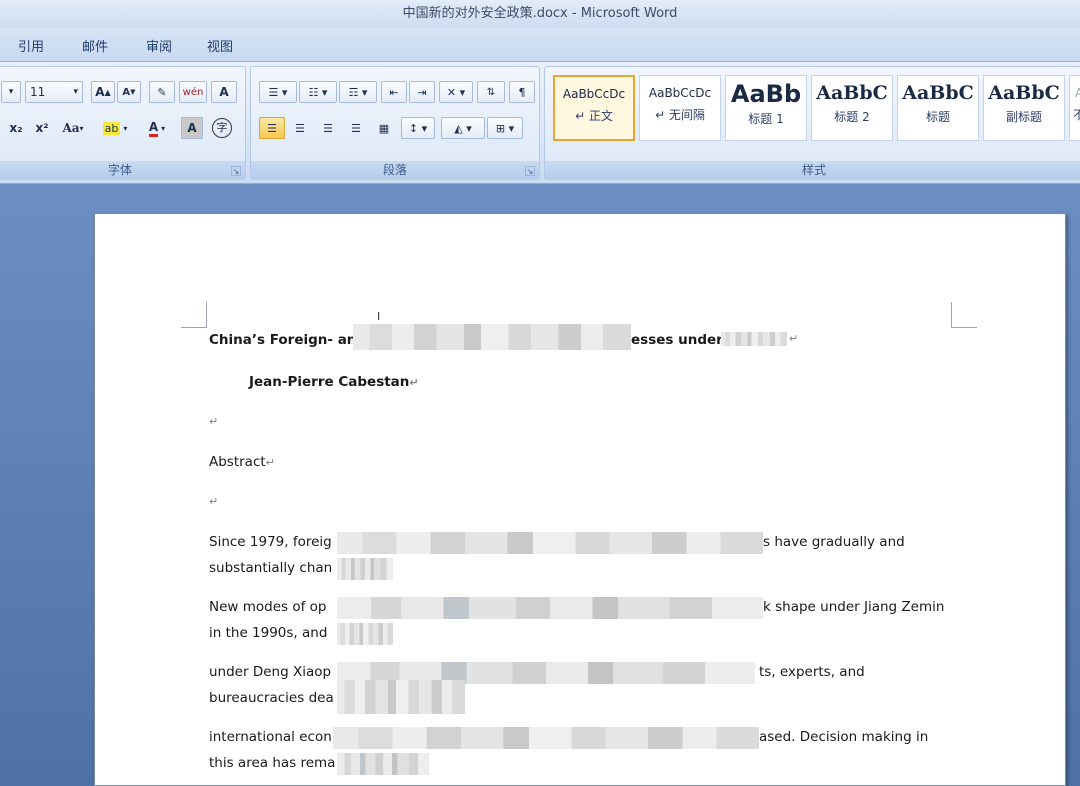 The image size is (1080, 786). I want to click on style-subtitle: AaBbC 副标题, so click(1024, 108).